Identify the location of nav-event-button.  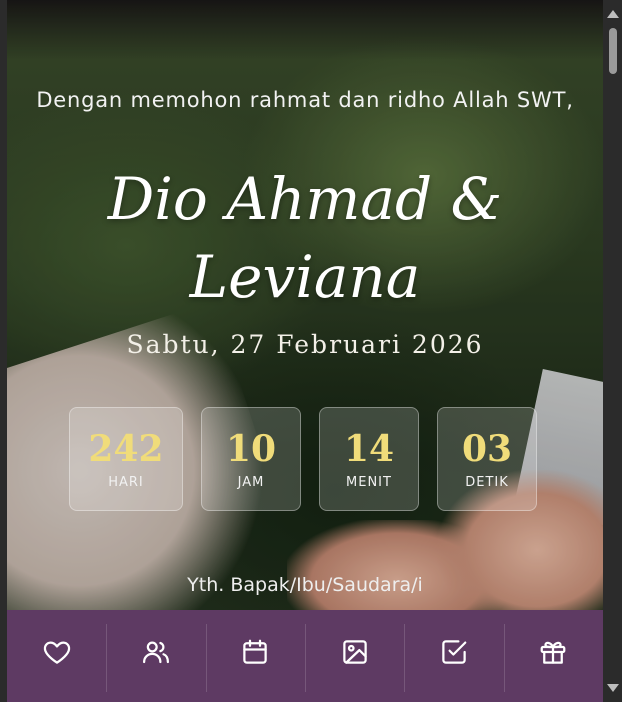
(255, 656).